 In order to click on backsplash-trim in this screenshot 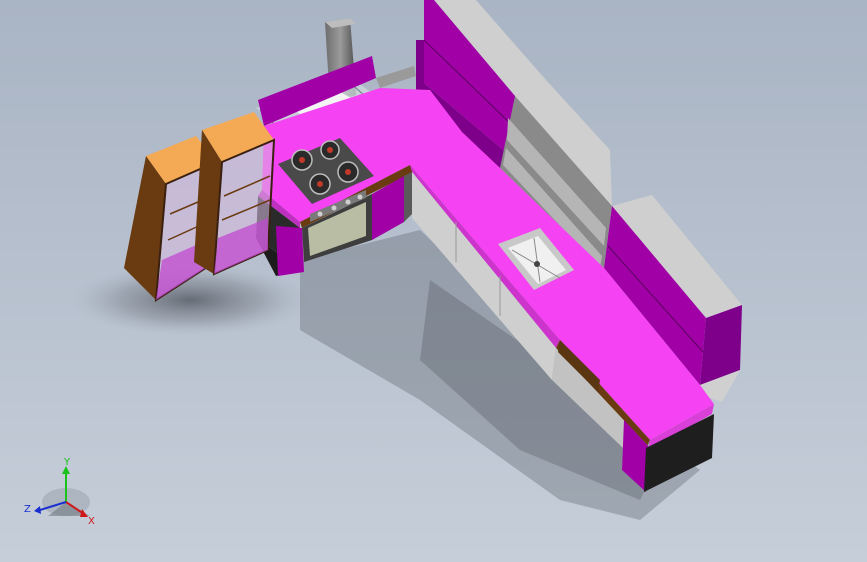, I will do `click(396, 77)`.